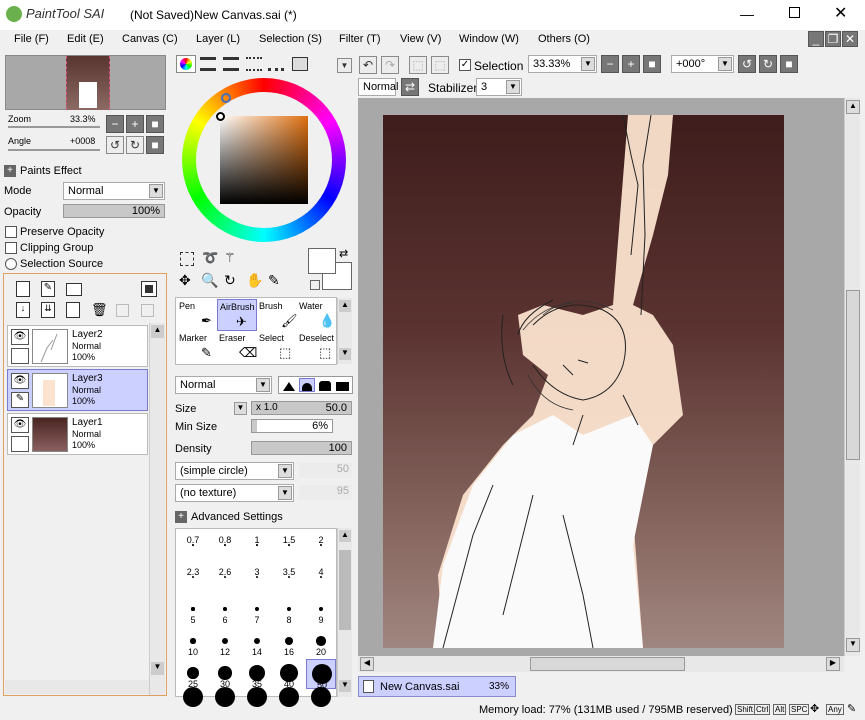 The height and width of the screenshot is (720, 865). Describe the element at coordinates (289, 674) in the screenshot. I see `brush-size-40: 40` at that location.